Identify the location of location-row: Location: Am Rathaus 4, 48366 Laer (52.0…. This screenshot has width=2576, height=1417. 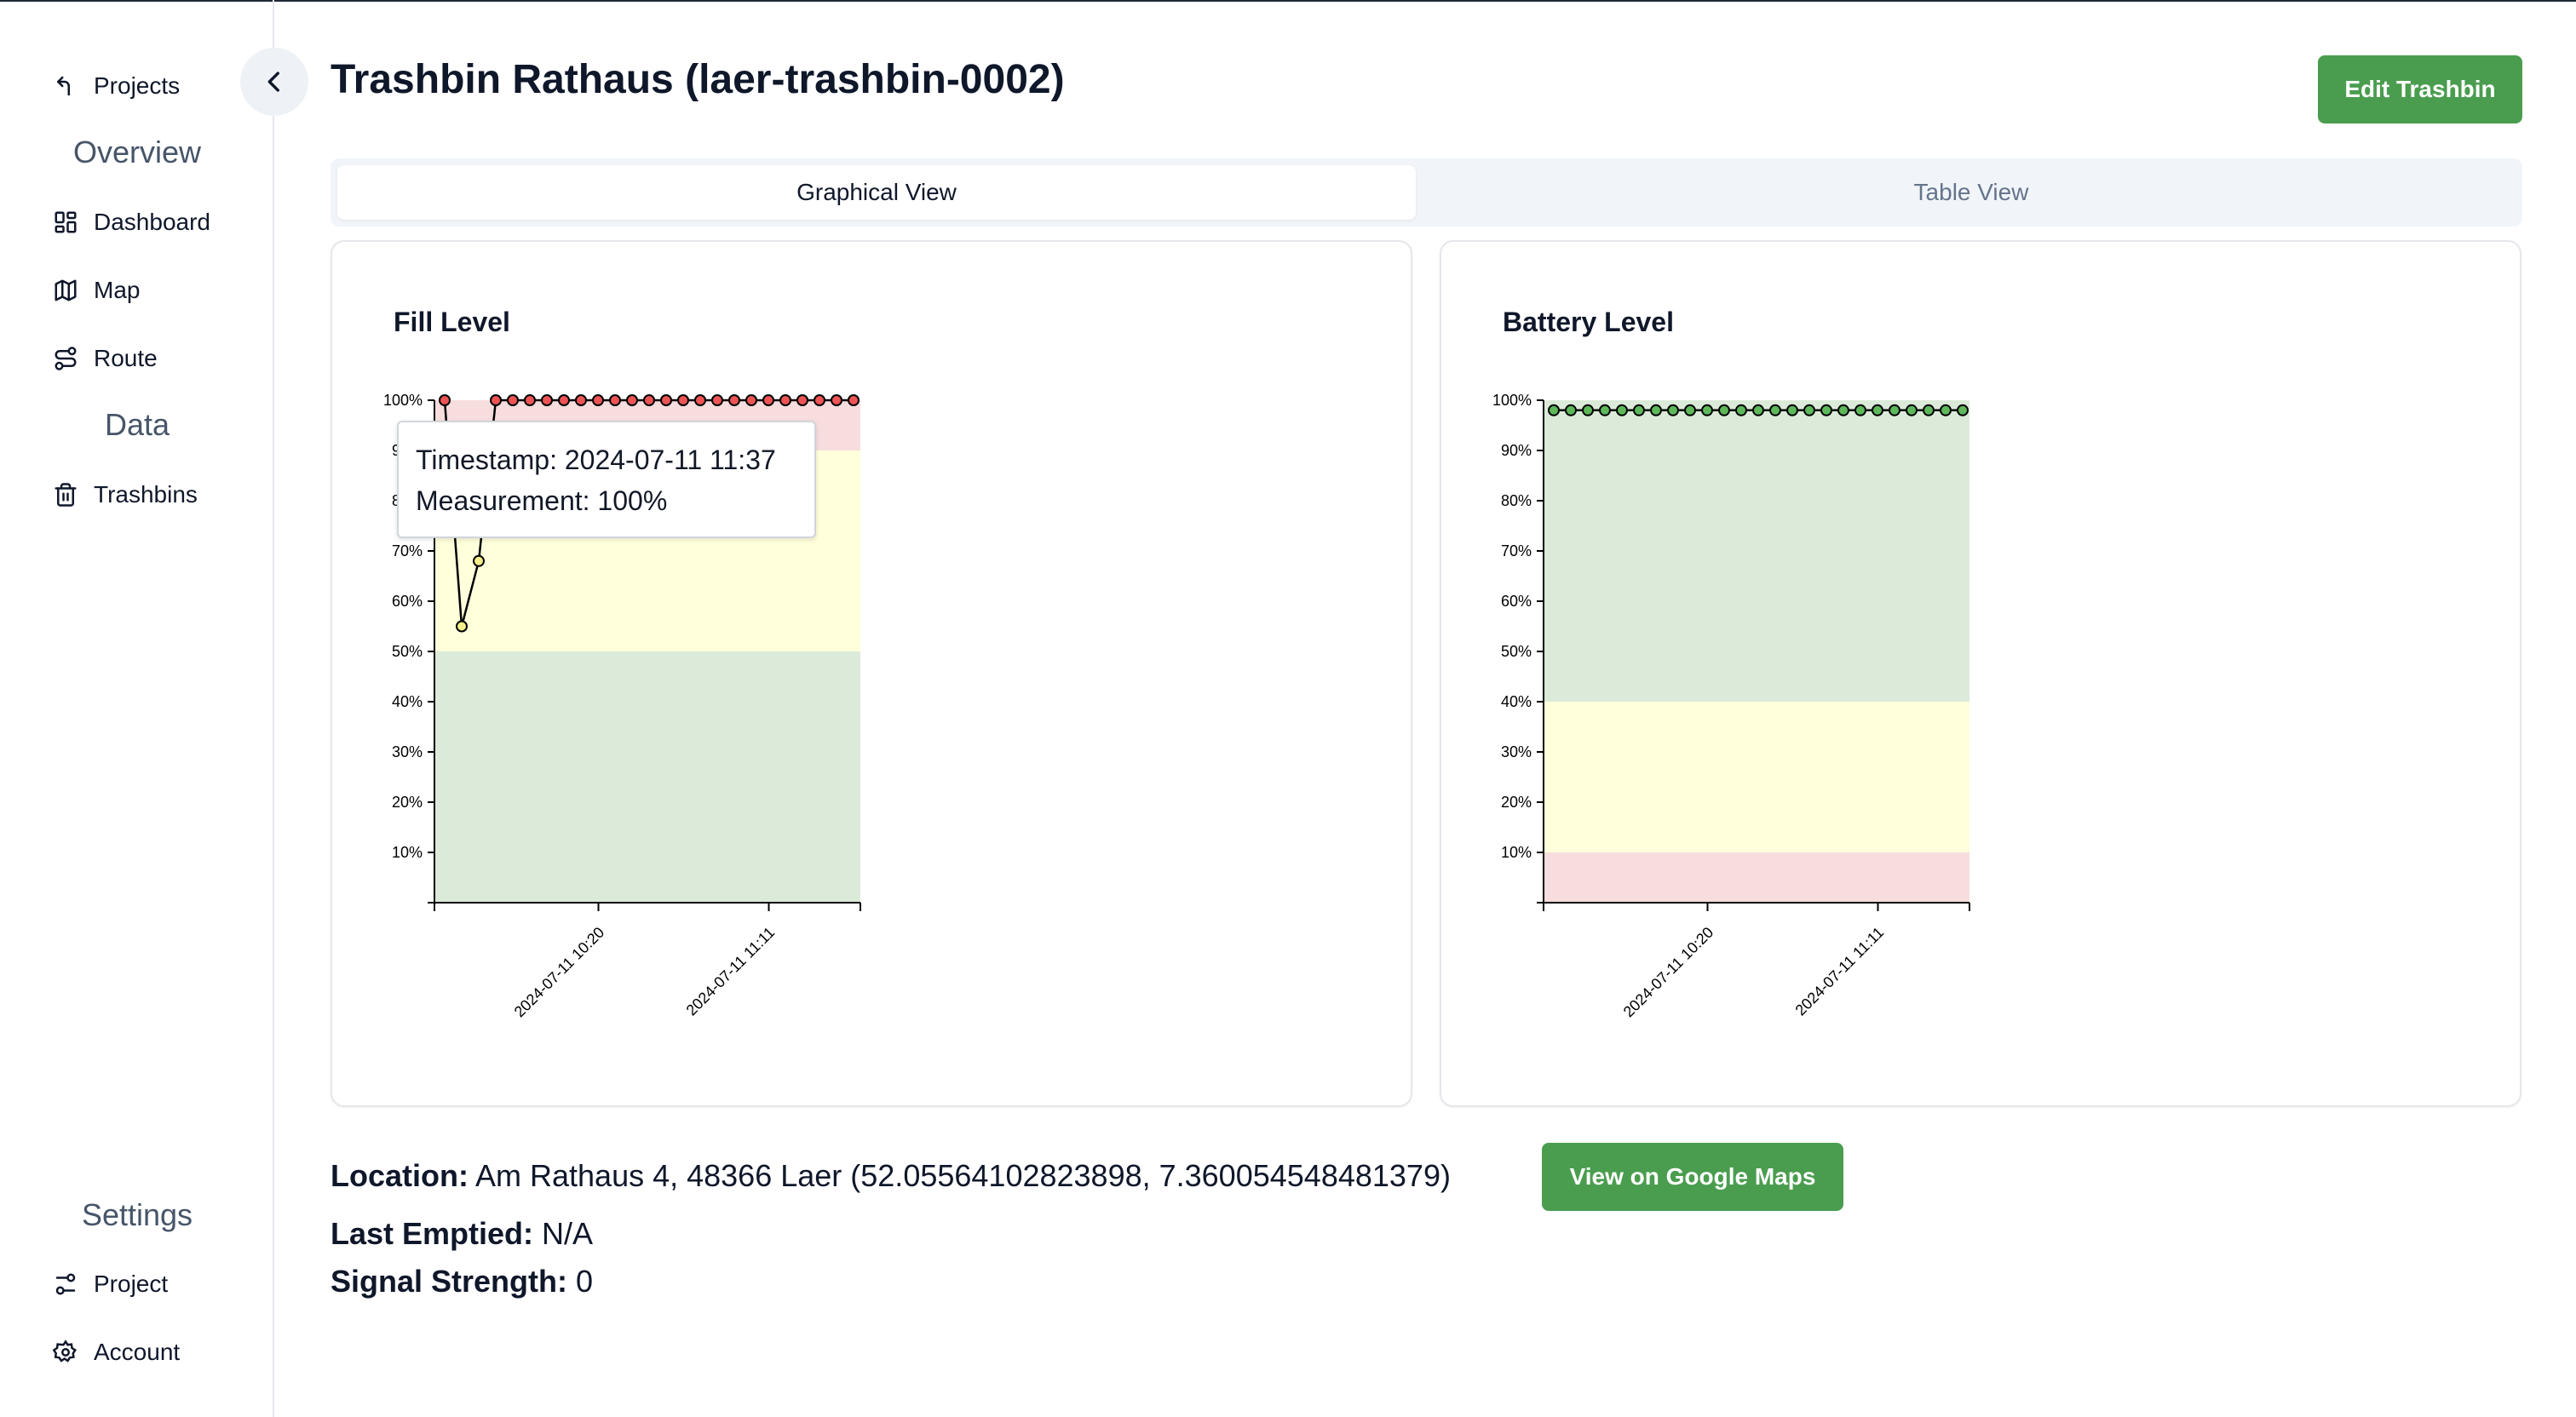
(891, 1176).